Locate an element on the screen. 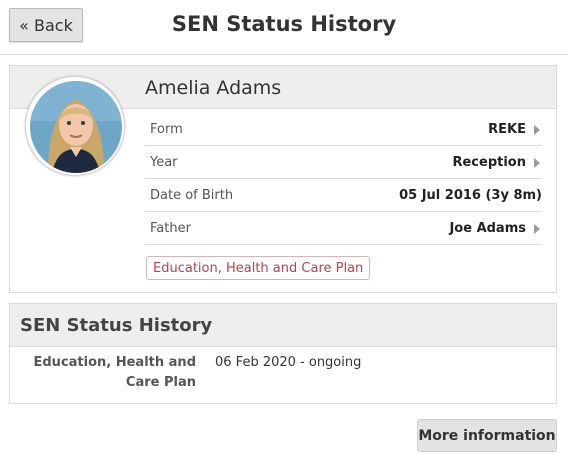  top-bar: « Back SEN Status History is located at coordinates (284, 27).